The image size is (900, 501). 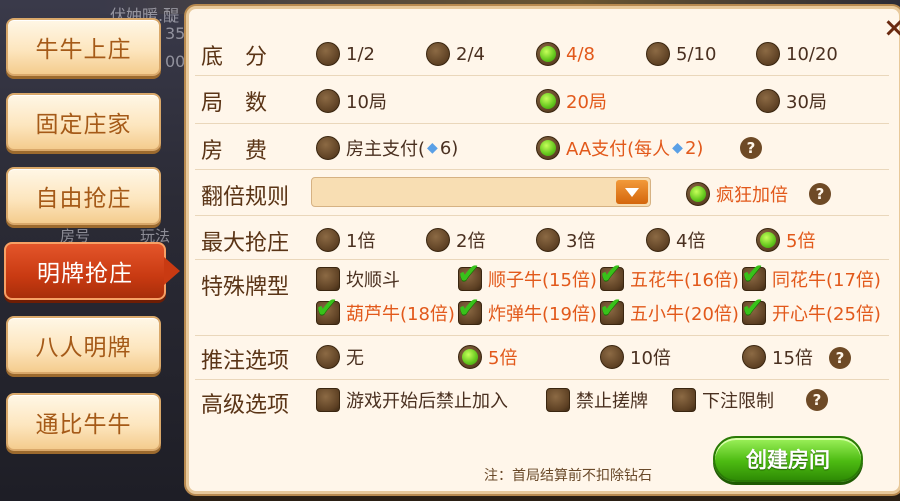 What do you see at coordinates (737, 194) in the screenshot?
I see `crazy-double-option: 疯狂加倍` at bounding box center [737, 194].